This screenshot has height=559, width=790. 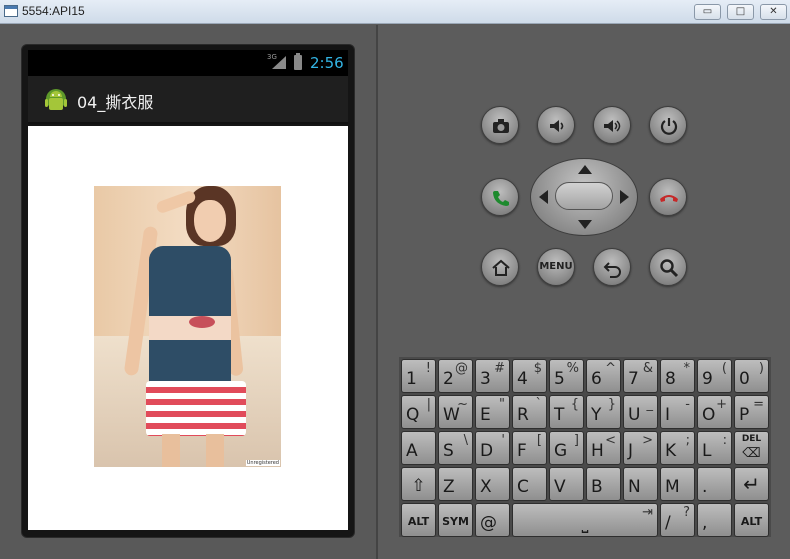 What do you see at coordinates (276, 61) in the screenshot?
I see `signal-icon: 3G` at bounding box center [276, 61].